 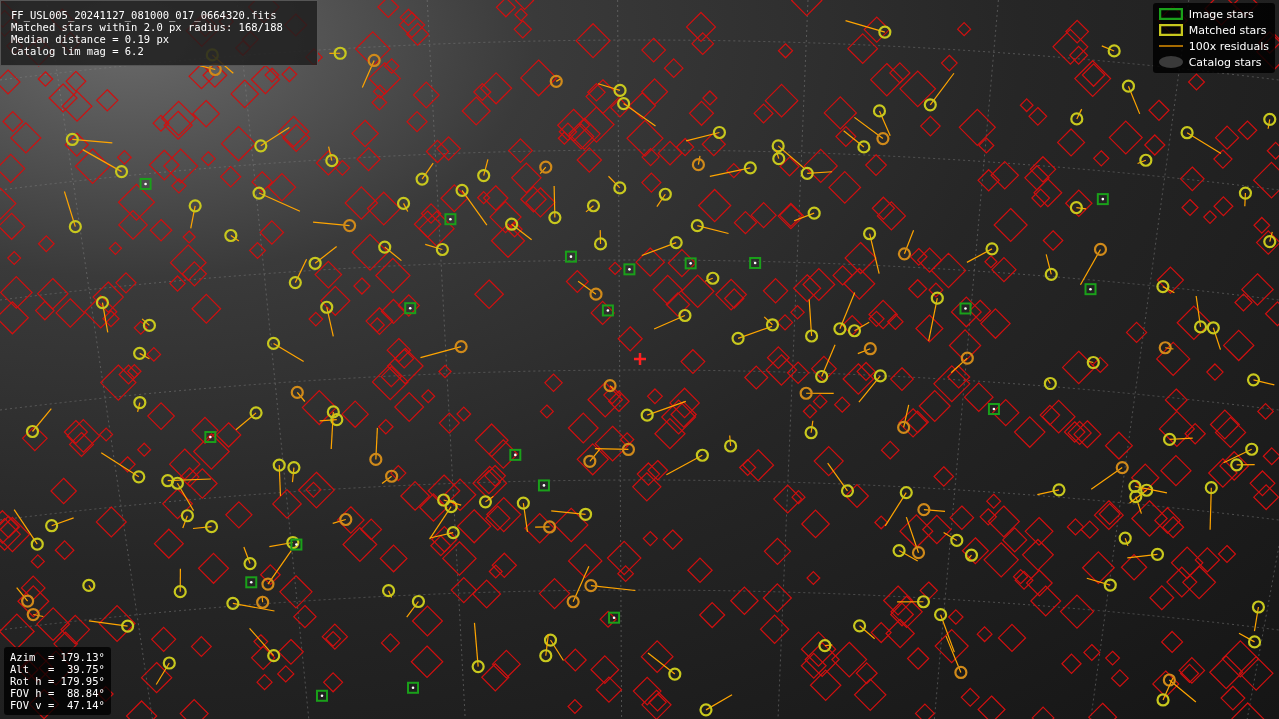 I want to click on pointing-line: FOV v = 47.14°, so click(x=57, y=705).